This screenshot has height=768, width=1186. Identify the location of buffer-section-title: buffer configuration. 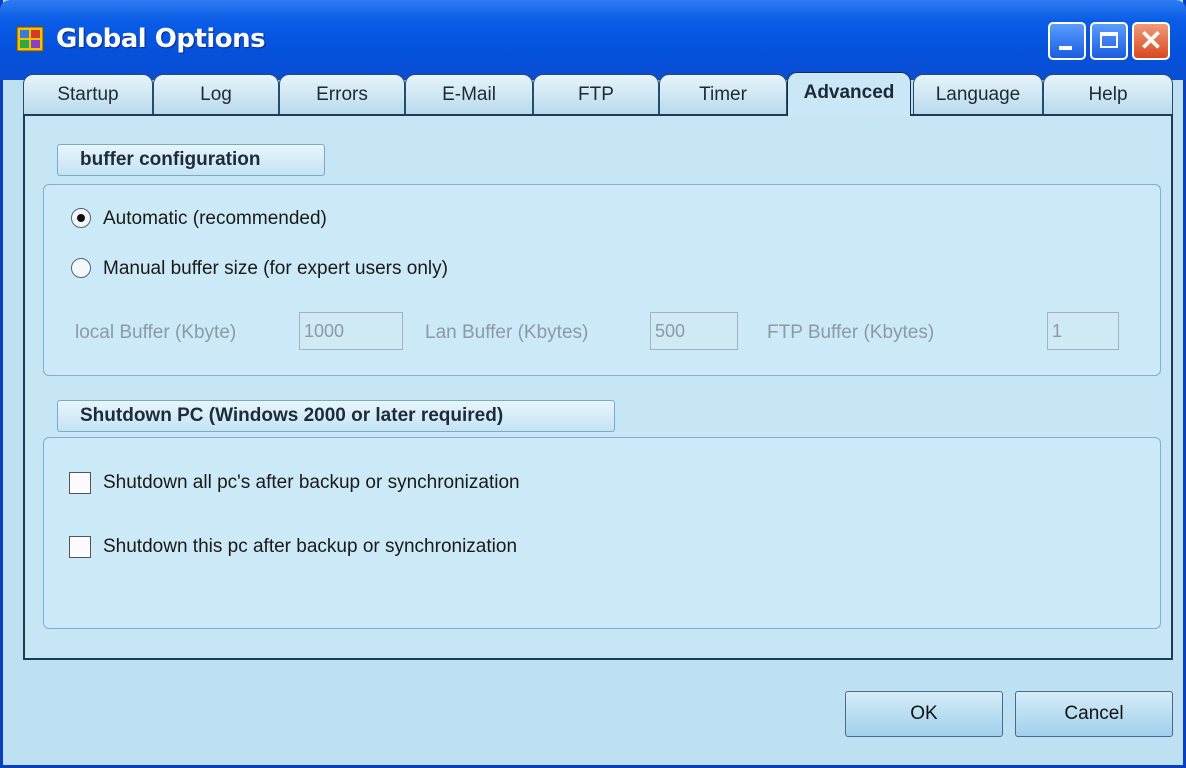
(191, 160).